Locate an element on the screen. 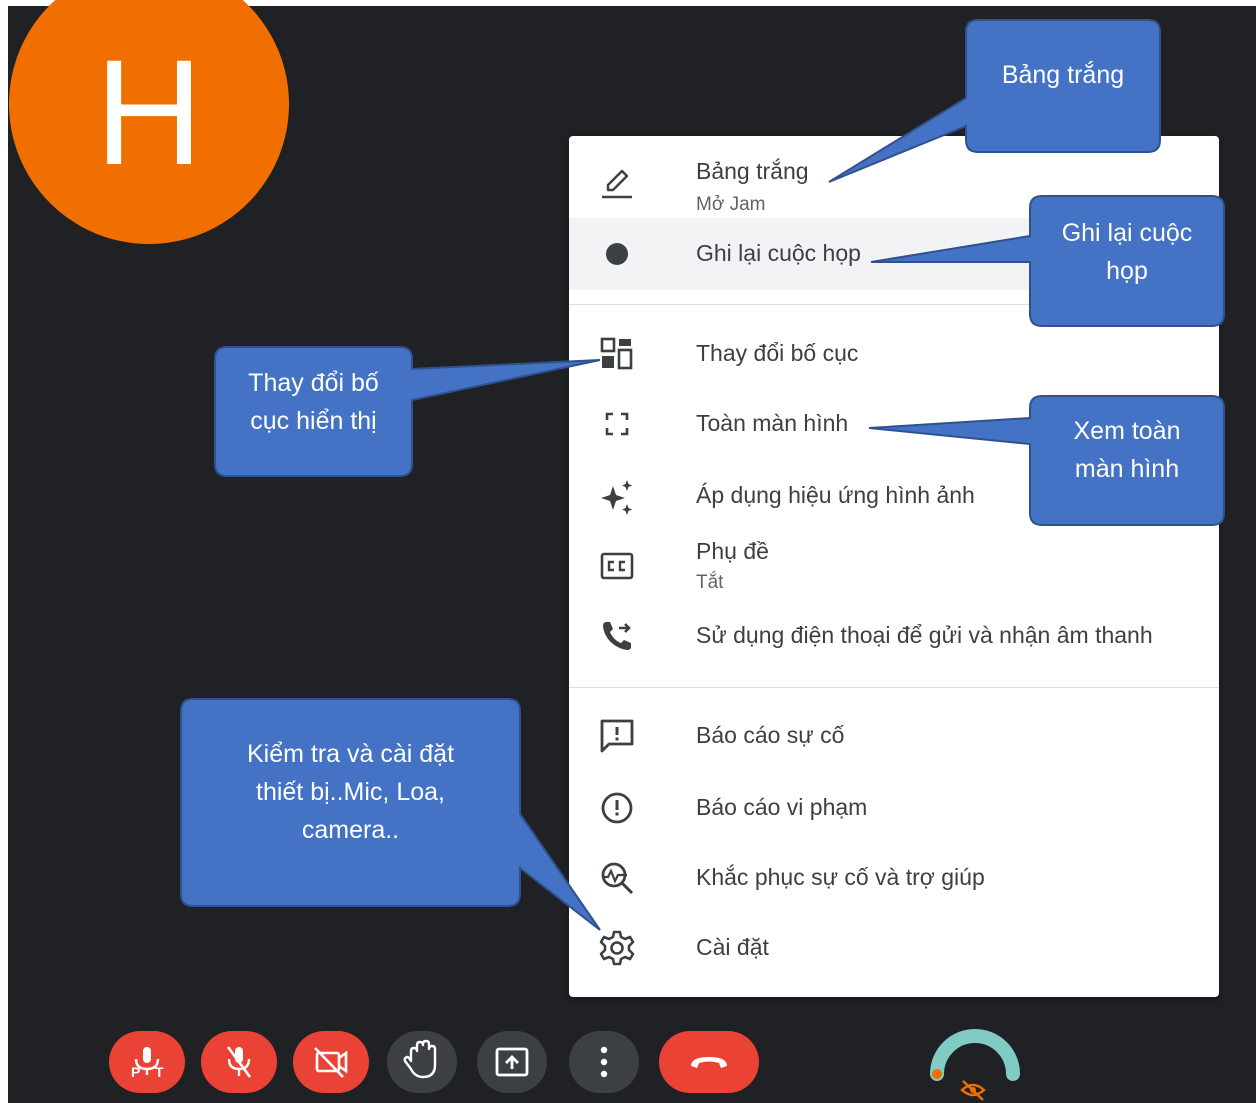 Image resolution: width=1256 pixels, height=1103 pixels. present-screen-icon is located at coordinates (512, 1062).